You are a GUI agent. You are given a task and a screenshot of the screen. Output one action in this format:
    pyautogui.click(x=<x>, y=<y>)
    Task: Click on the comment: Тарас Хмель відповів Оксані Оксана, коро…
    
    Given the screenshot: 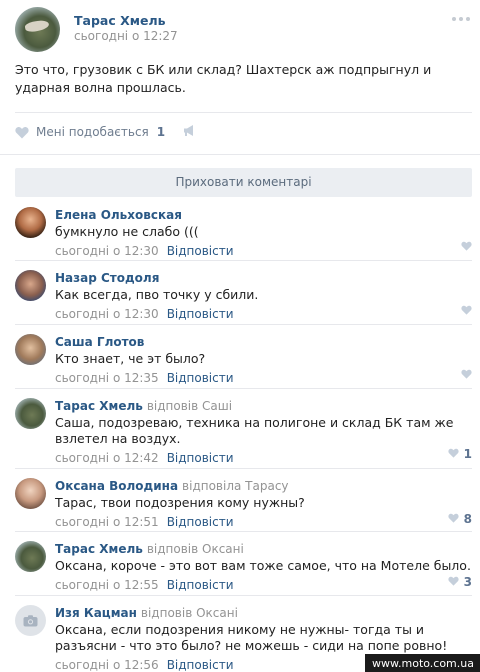 What is the action you would take?
    pyautogui.click(x=243, y=564)
    